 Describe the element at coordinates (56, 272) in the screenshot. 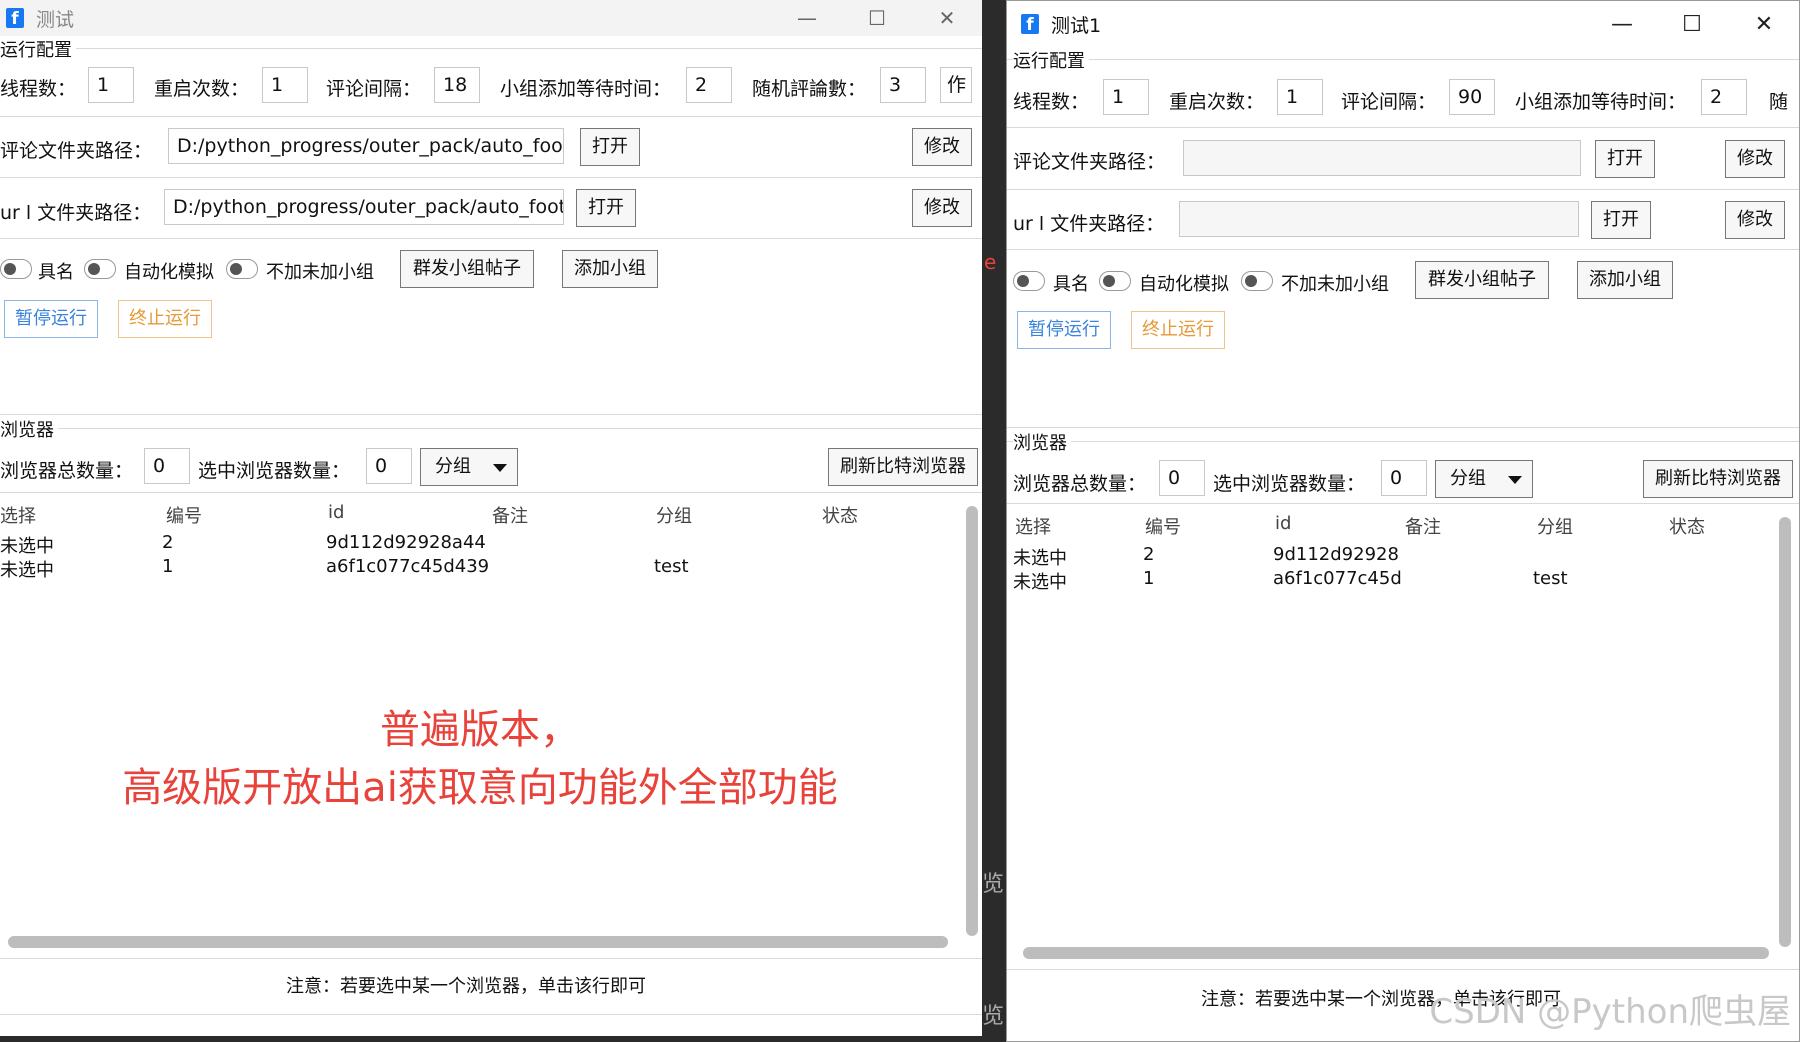

I see `anonymous-label: 具名` at that location.